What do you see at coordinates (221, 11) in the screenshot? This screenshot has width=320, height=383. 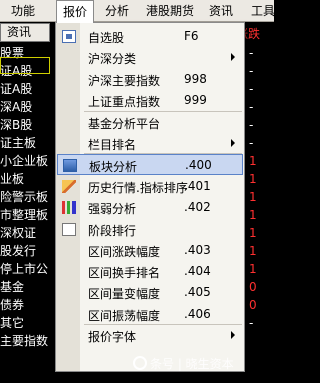 I see `menu-news: 资讯` at bounding box center [221, 11].